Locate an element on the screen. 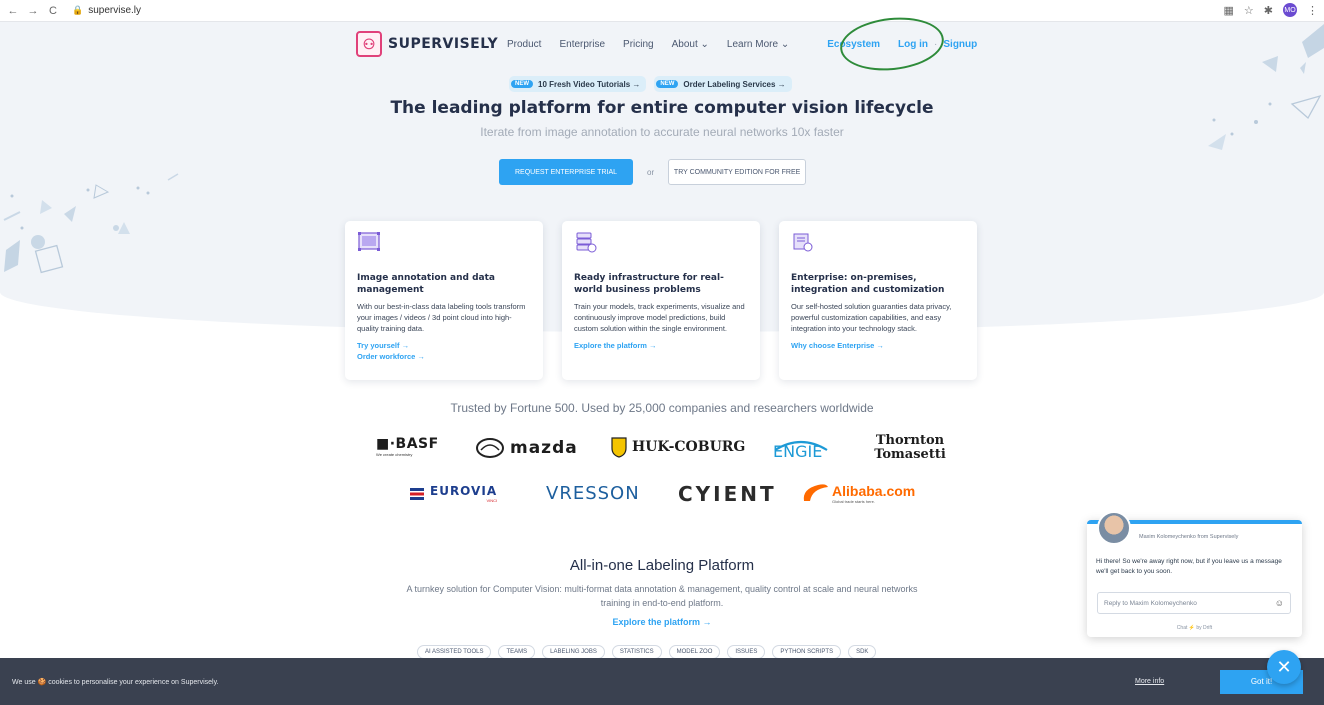  logo-basf: ■·BASF We create chemistry is located at coordinates (407, 446).